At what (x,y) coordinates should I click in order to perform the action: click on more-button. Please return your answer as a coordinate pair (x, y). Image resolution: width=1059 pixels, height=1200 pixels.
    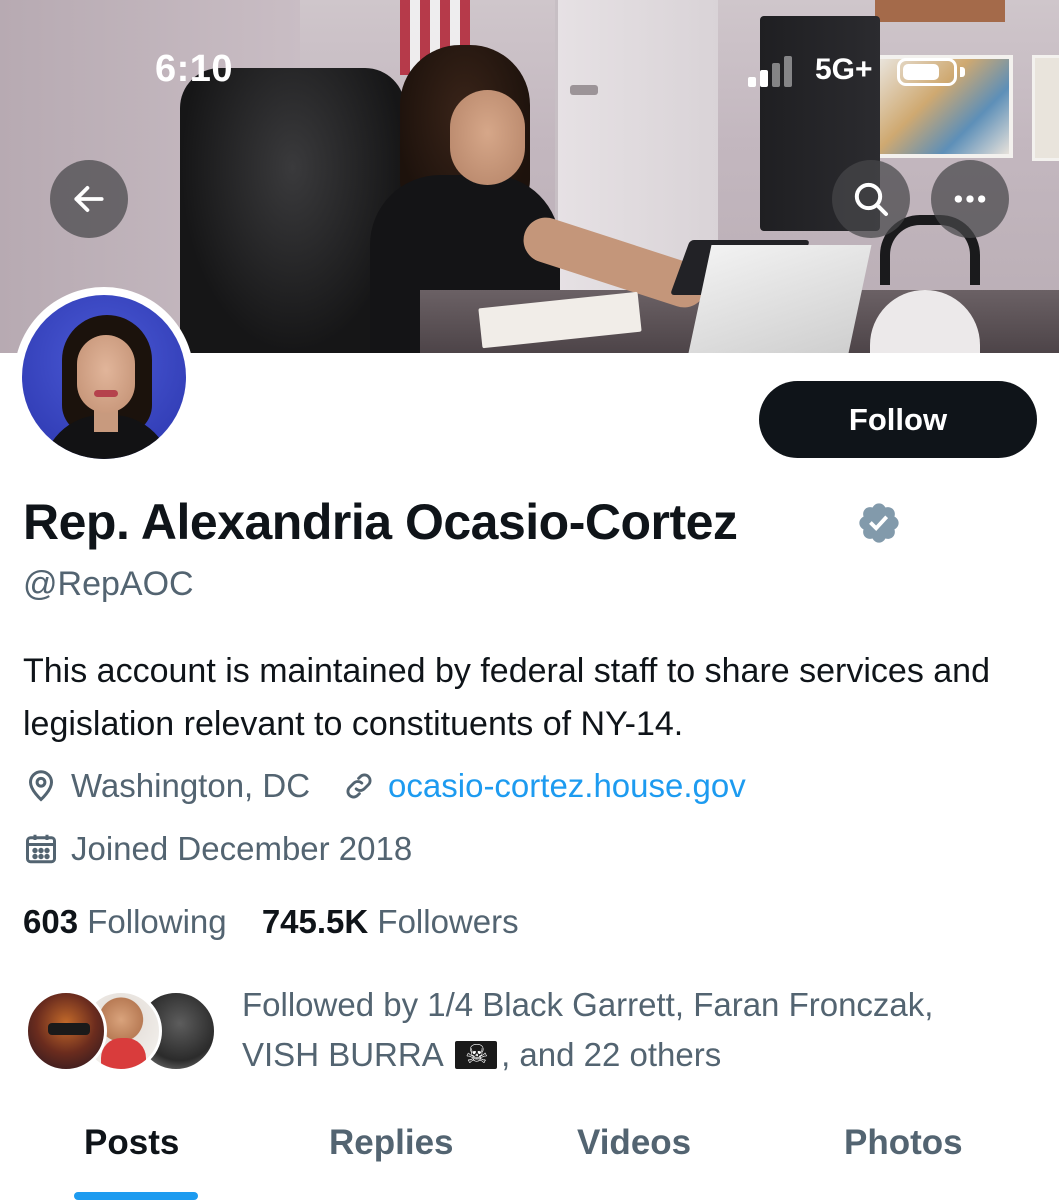
    Looking at the image, I should click on (970, 199).